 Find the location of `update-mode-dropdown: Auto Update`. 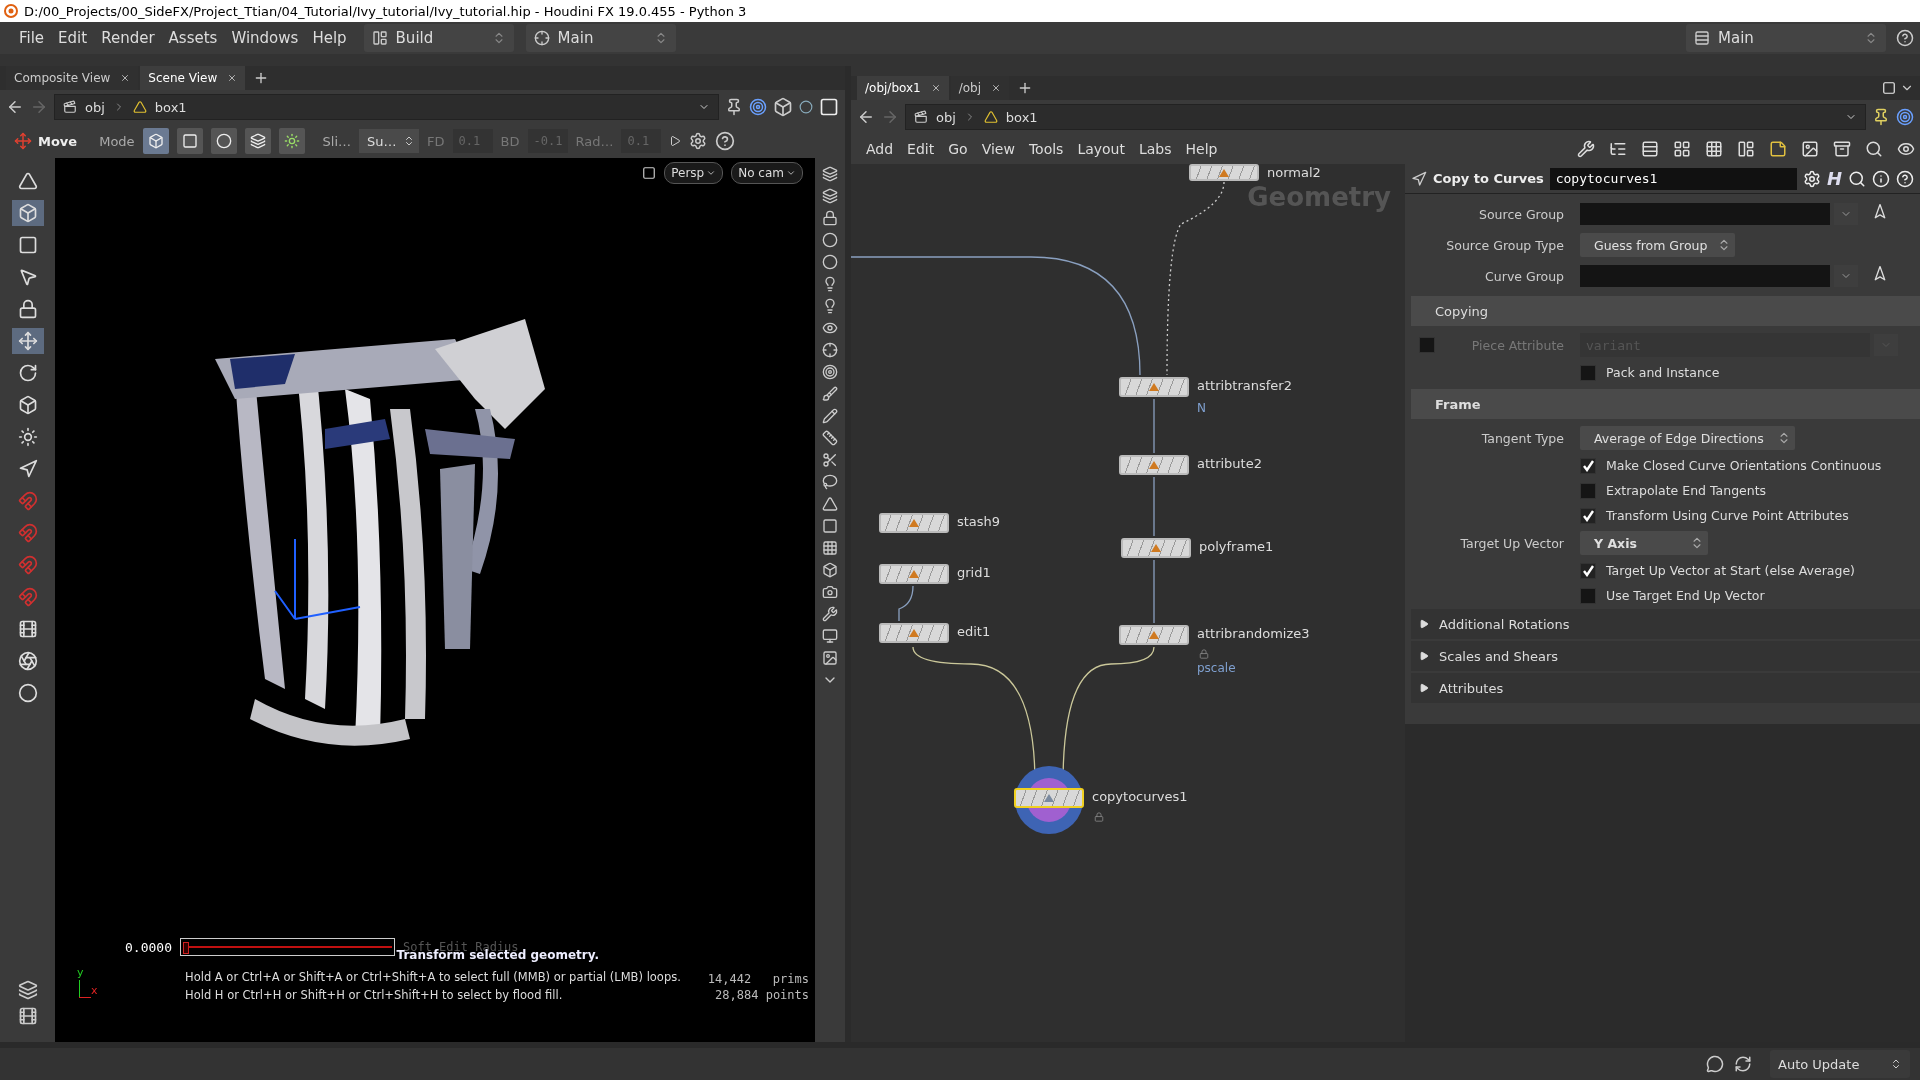

update-mode-dropdown: Auto Update is located at coordinates (1840, 1064).